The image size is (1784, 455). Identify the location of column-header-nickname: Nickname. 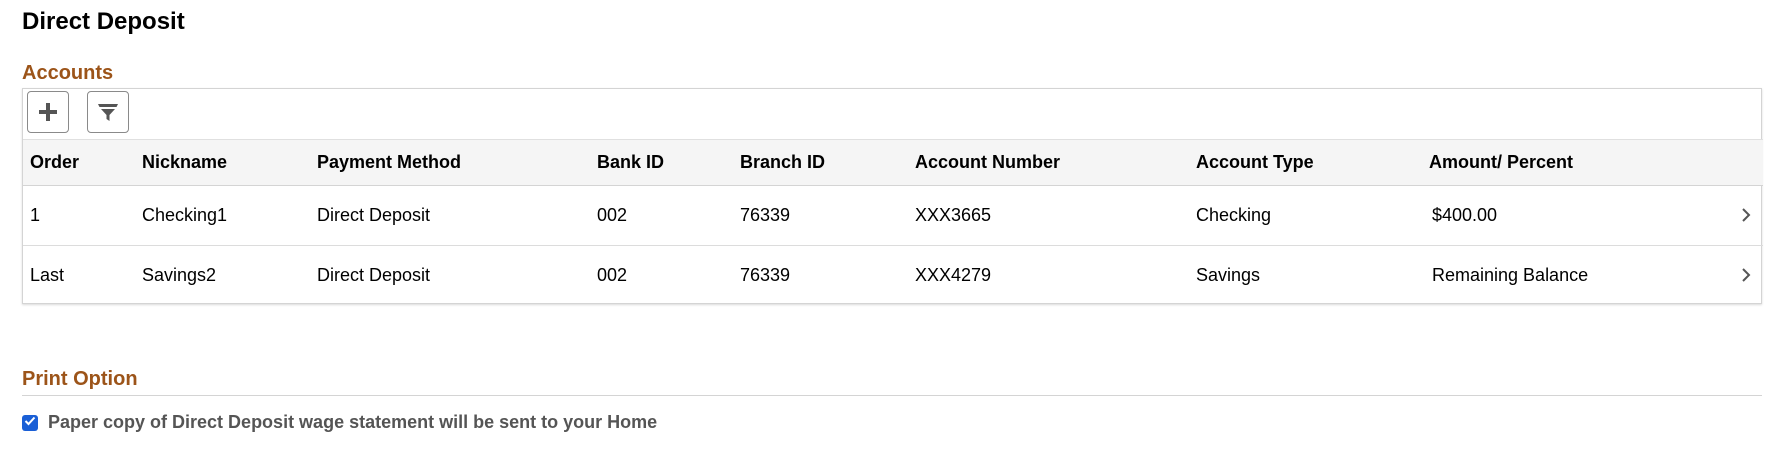
(222, 163).